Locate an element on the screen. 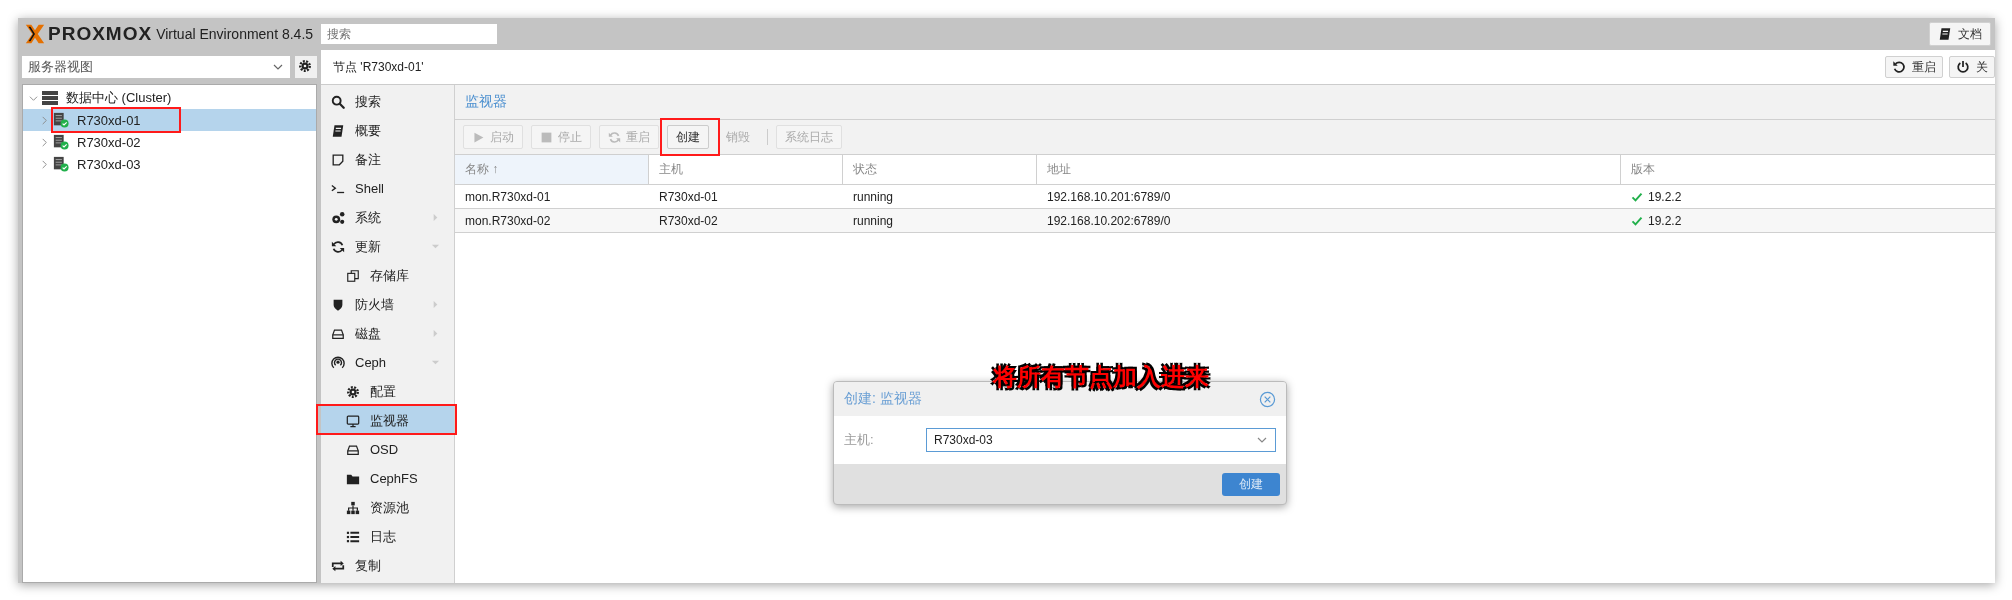 Image resolution: width=2012 pixels, height=600 pixels. column-header: 状态 is located at coordinates (940, 169).